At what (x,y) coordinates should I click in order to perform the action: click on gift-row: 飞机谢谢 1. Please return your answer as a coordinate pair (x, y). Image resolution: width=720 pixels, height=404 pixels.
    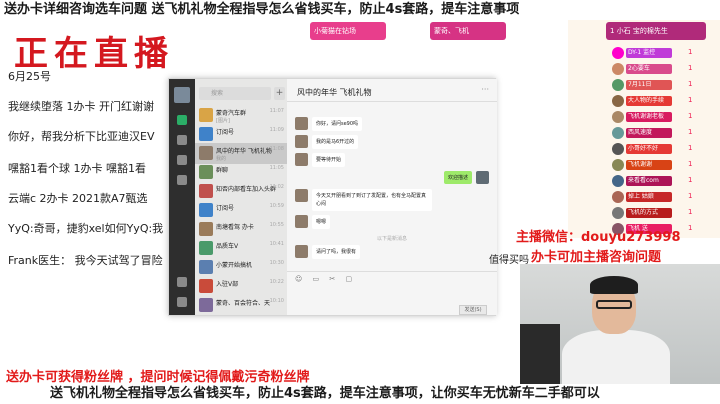
    Looking at the image, I should click on (644, 165).